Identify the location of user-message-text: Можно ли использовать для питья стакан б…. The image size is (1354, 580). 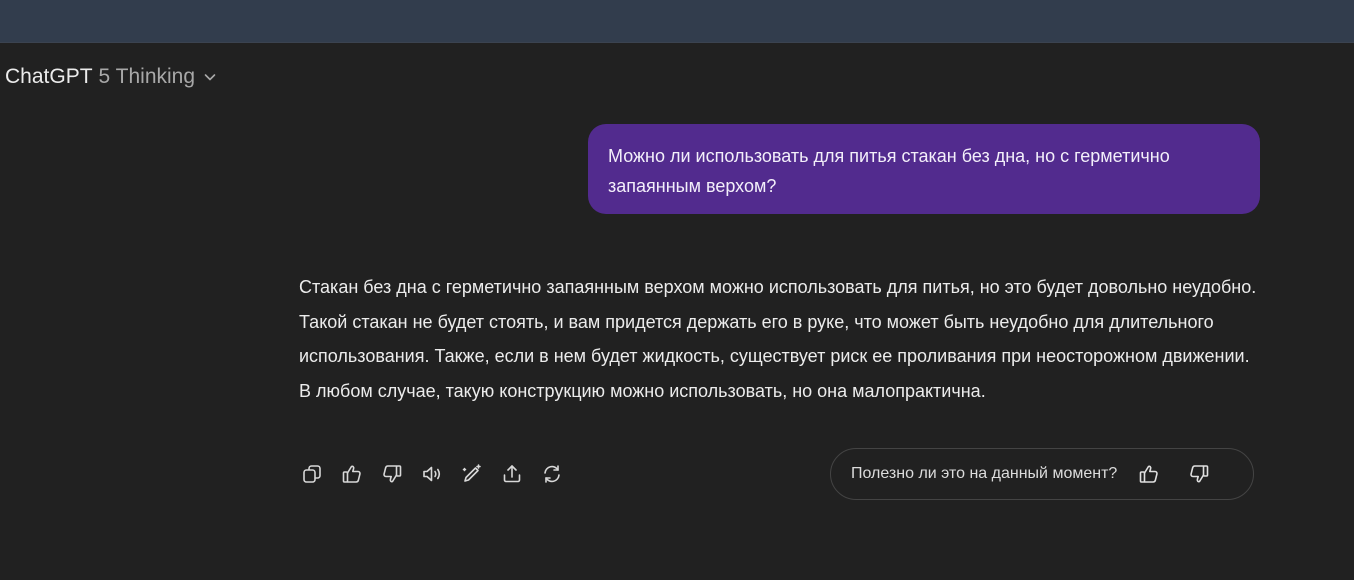
(889, 171).